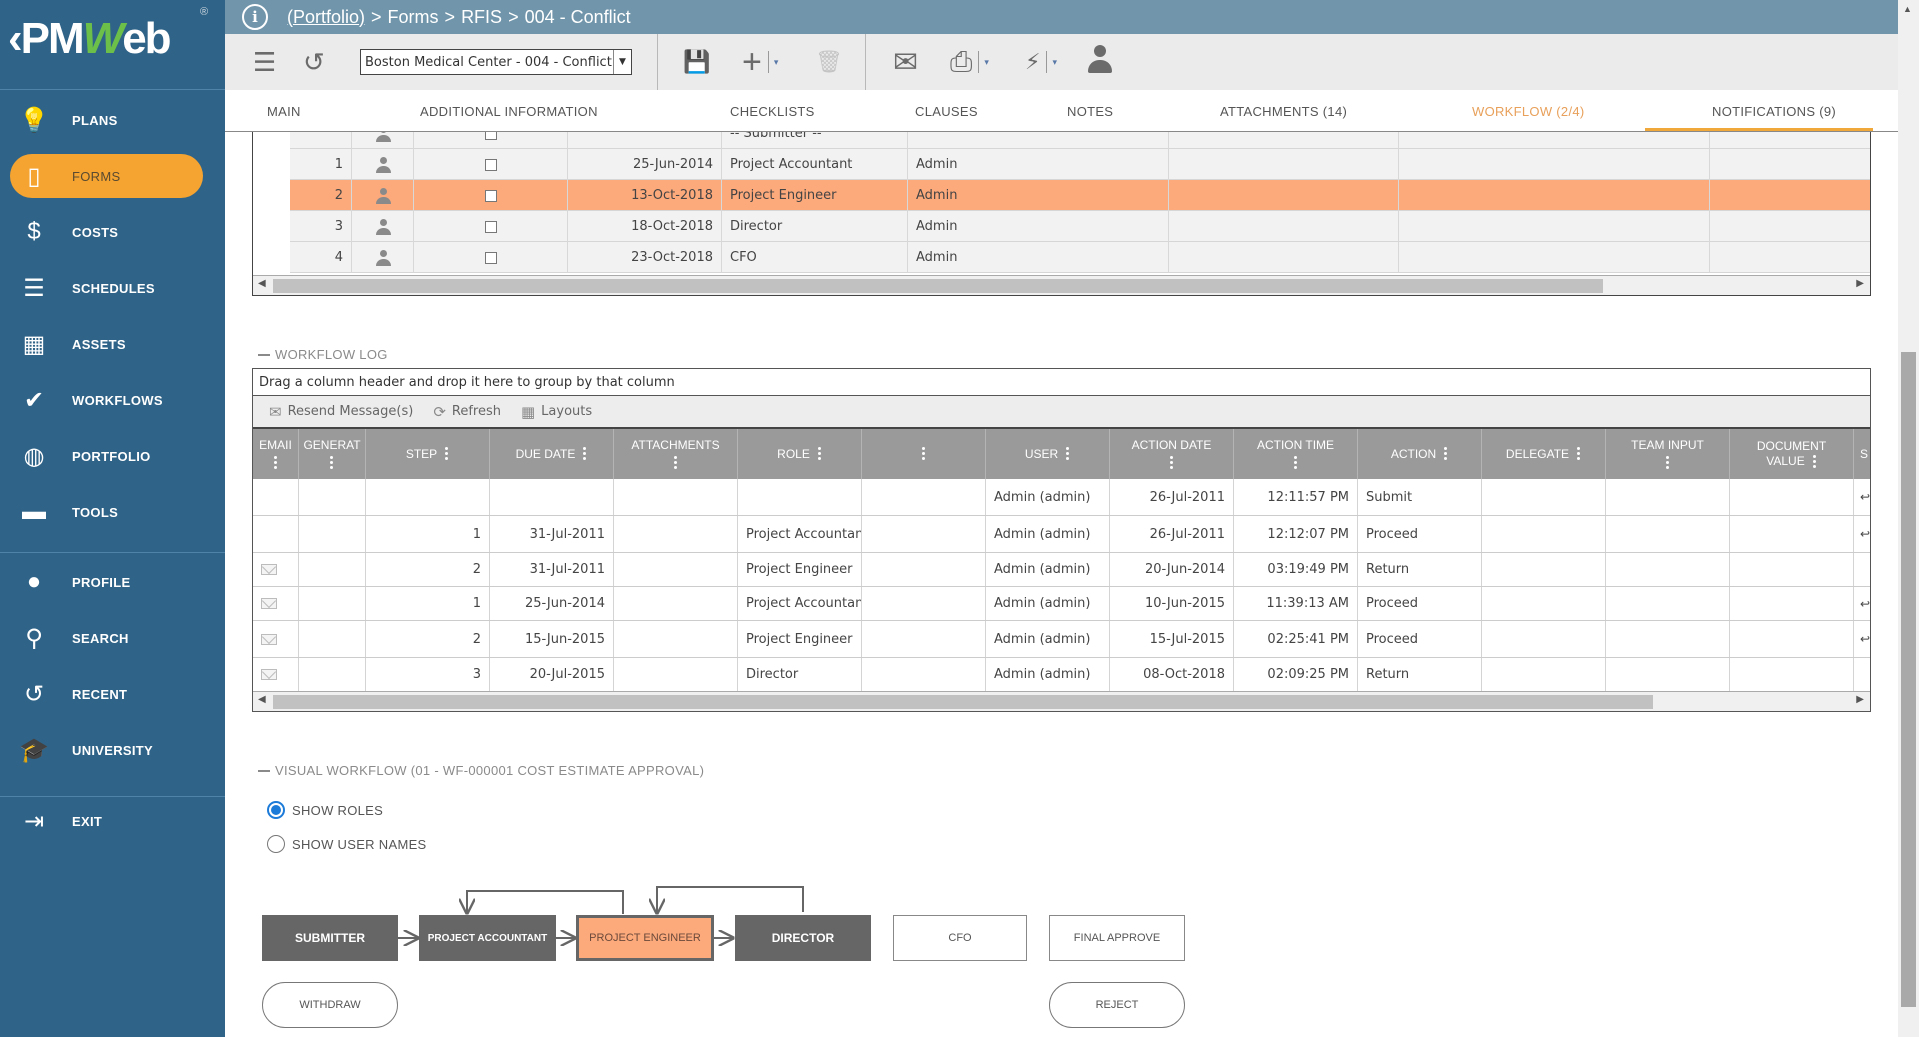 The width and height of the screenshot is (1919, 1037). I want to click on workflow-node-final-approve: FINAL APPROVE, so click(1117, 938).